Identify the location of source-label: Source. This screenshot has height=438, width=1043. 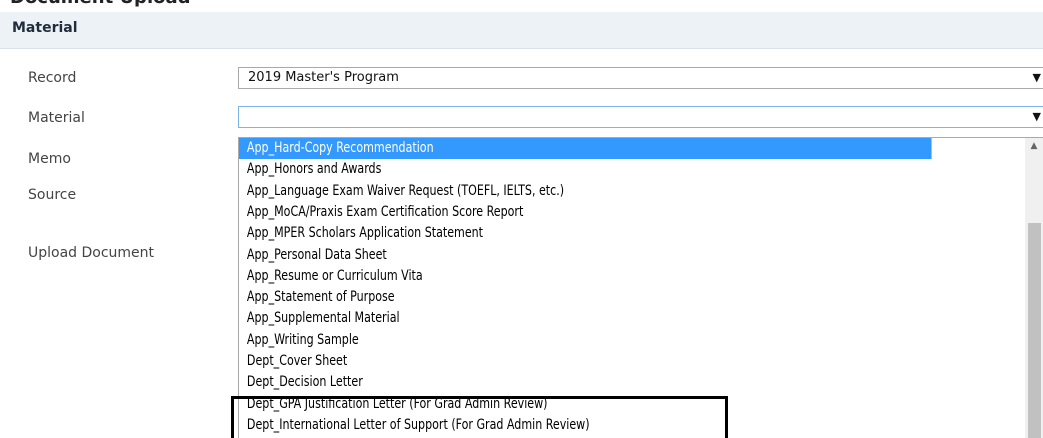
(52, 195).